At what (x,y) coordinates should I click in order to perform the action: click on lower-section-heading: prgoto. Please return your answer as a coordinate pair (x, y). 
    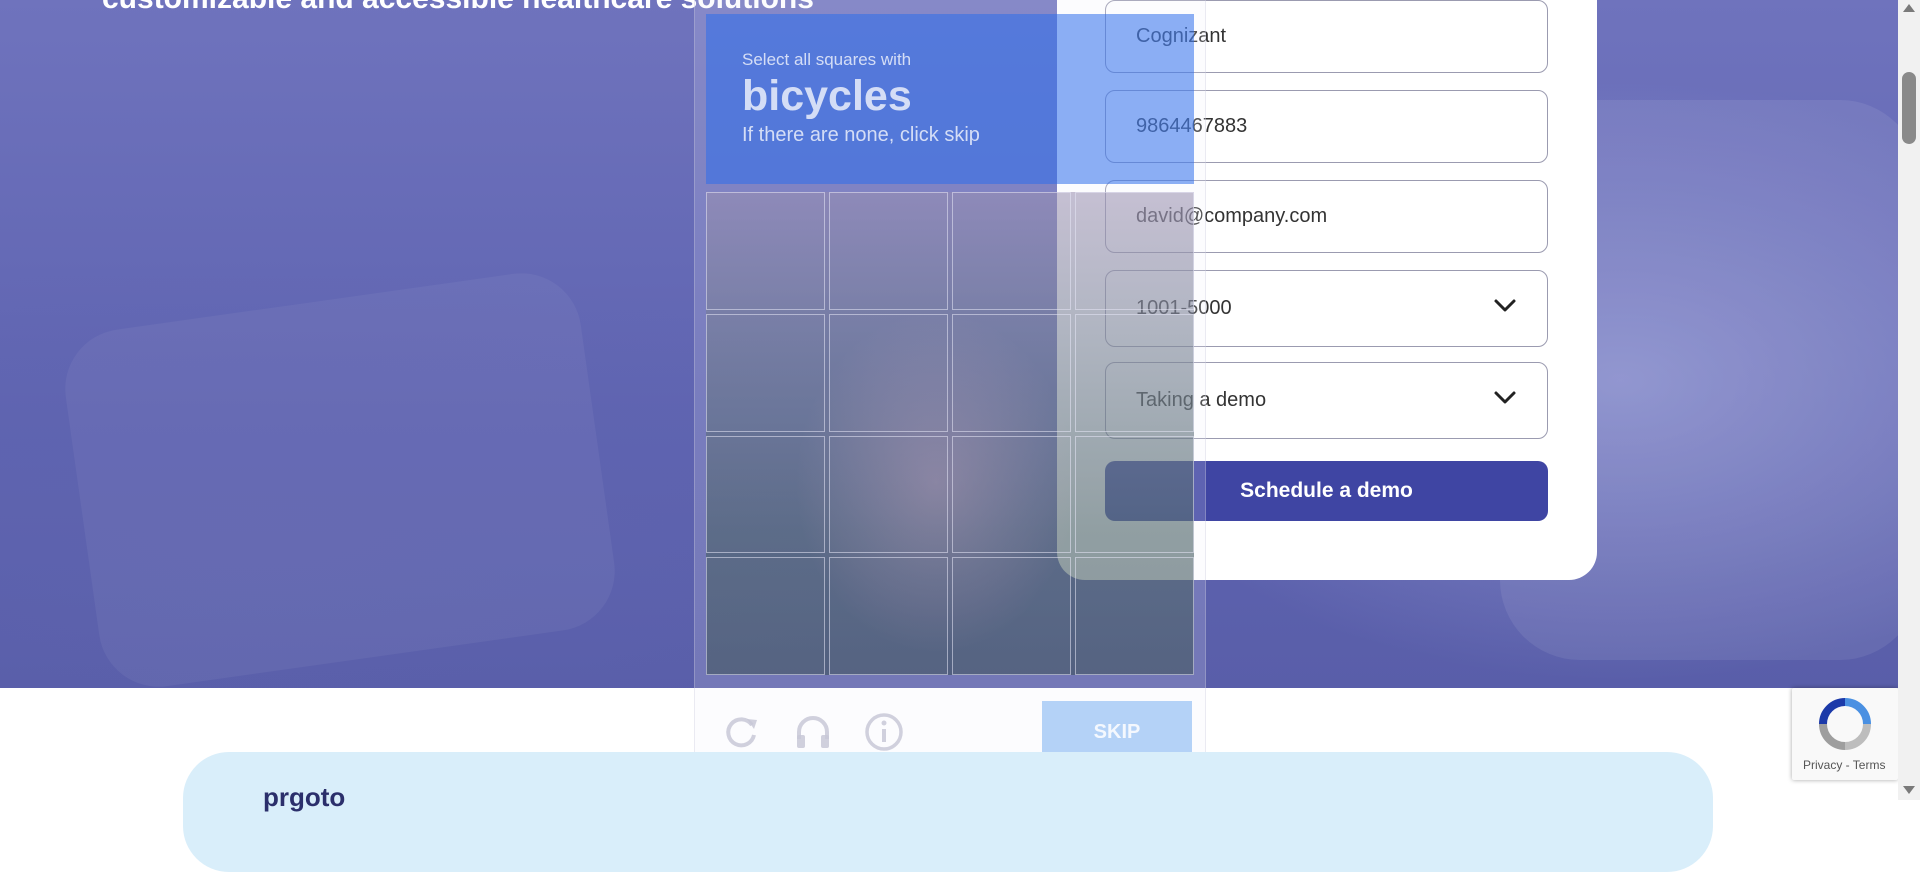
    Looking at the image, I should click on (304, 797).